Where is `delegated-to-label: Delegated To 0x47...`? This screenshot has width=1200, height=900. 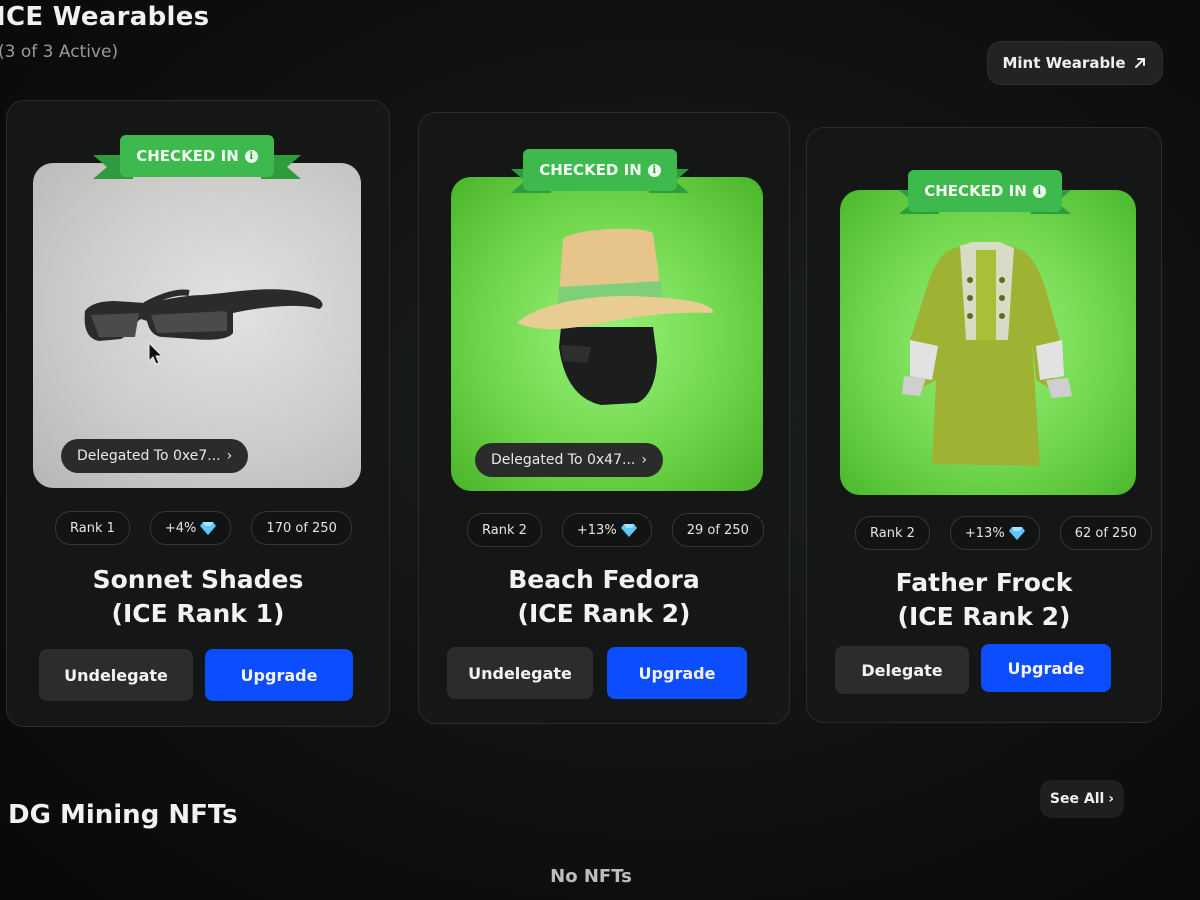
delegated-to-label: Delegated To 0x47... is located at coordinates (563, 460).